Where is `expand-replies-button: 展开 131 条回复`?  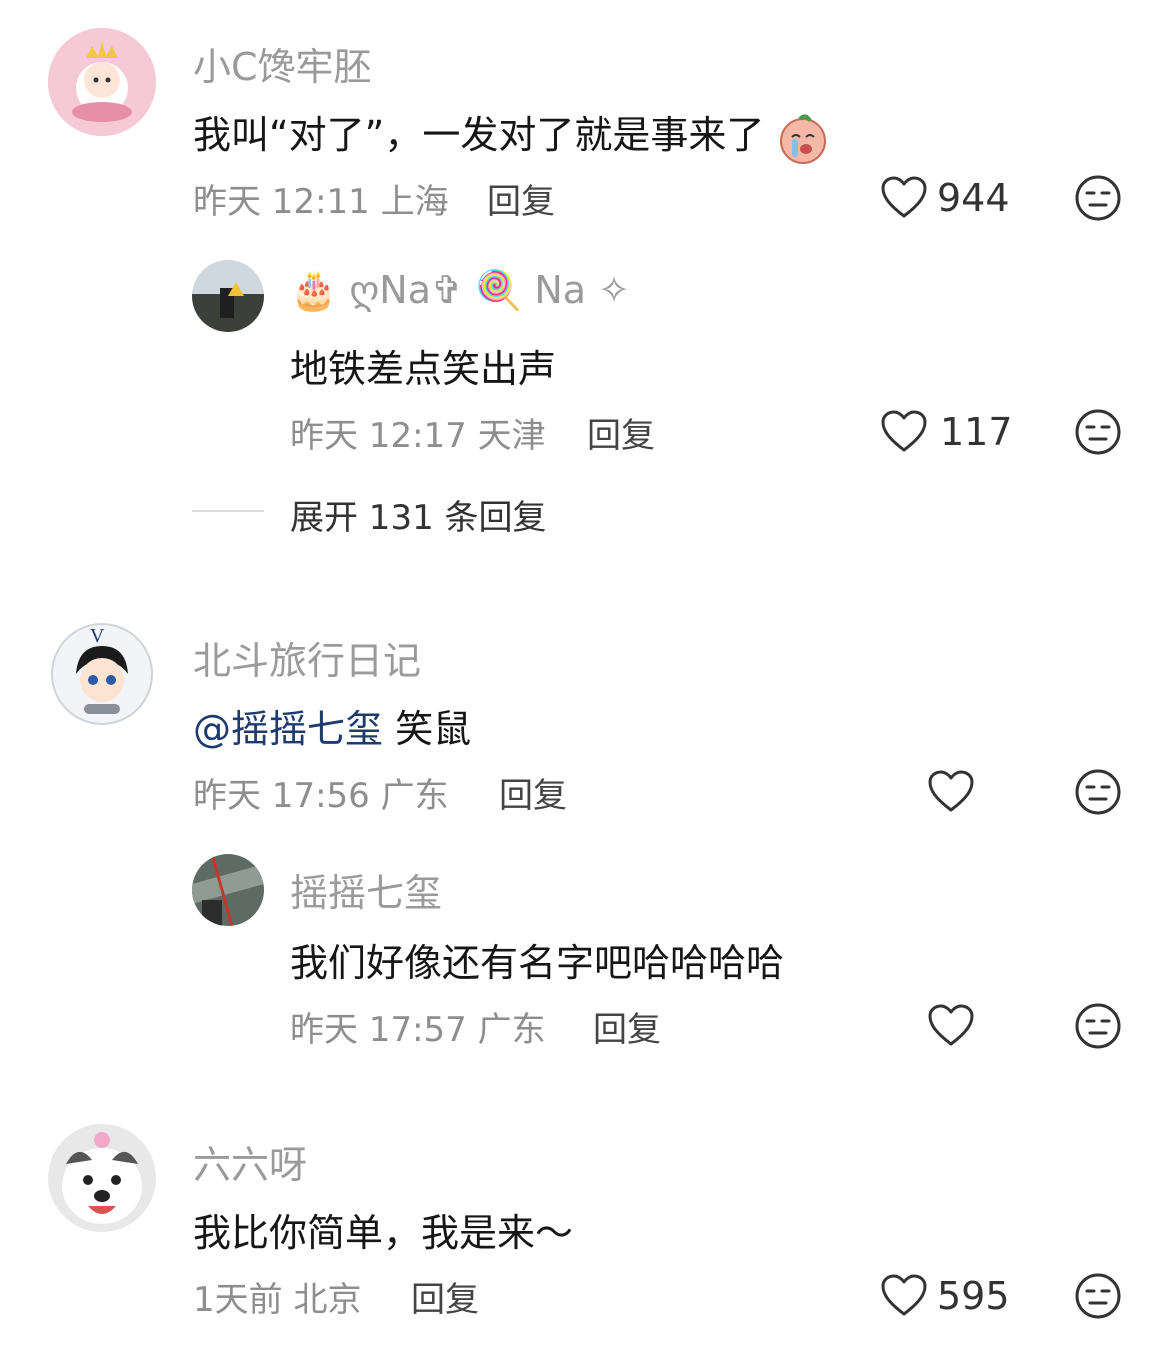 expand-replies-button: 展开 131 条回复 is located at coordinates (418, 514).